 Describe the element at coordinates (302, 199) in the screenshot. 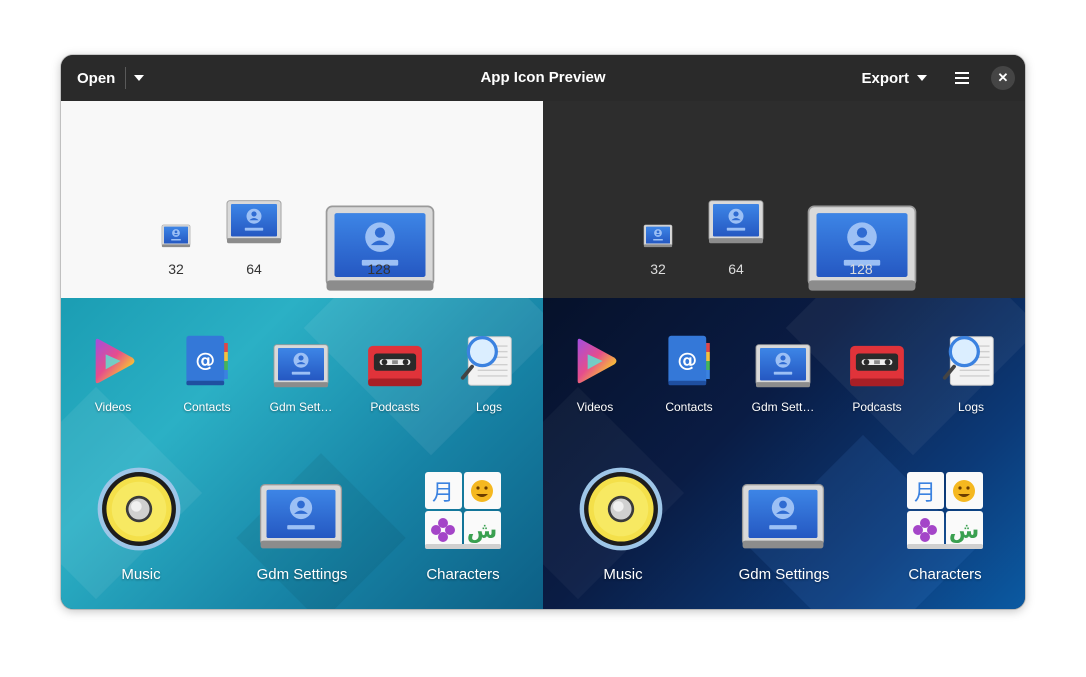

I see `size-preview-light: 32 64 128` at that location.